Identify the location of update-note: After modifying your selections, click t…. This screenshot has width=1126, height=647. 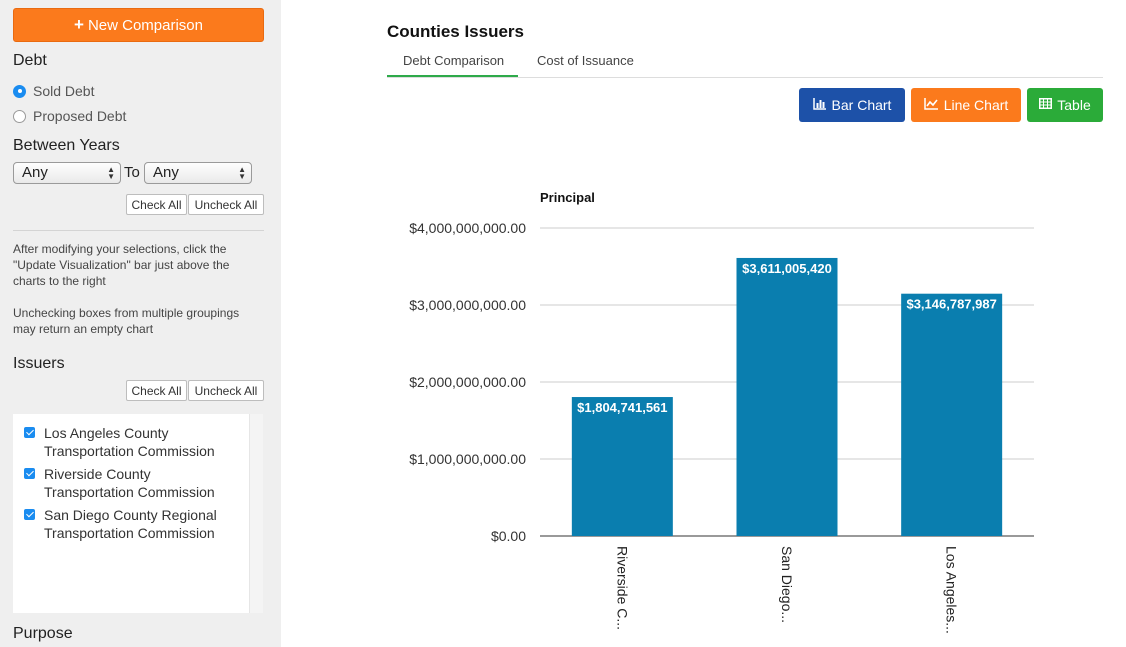
(121, 265).